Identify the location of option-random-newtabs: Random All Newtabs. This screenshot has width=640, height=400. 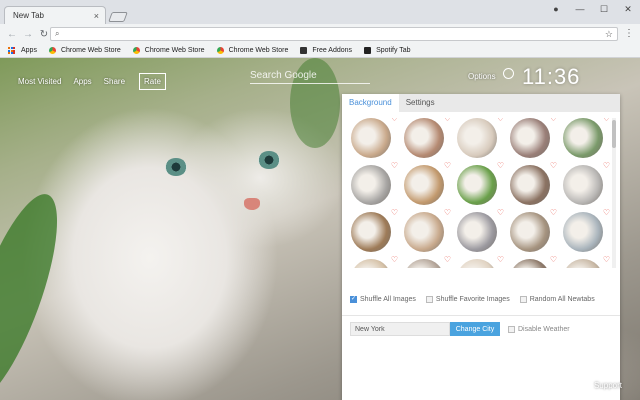
(557, 299).